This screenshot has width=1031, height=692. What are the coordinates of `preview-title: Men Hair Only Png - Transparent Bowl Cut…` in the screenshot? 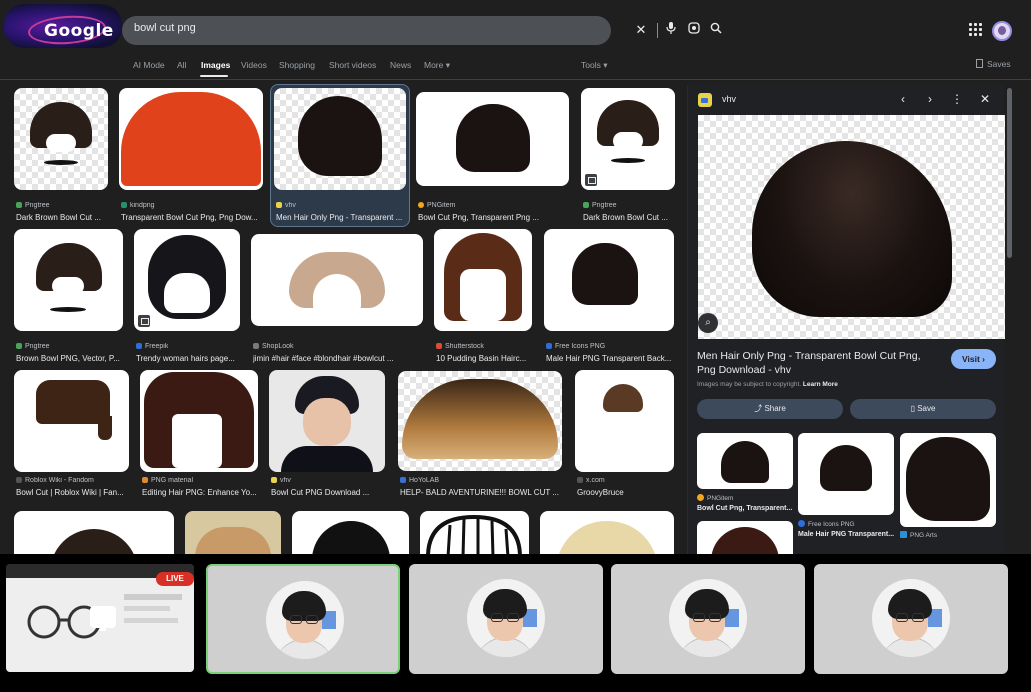 It's located at (817, 363).